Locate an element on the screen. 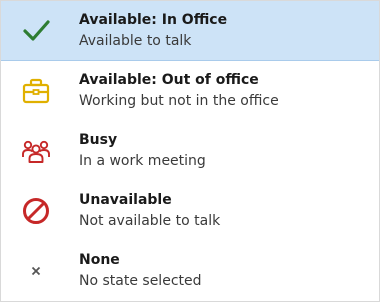 This screenshot has height=302, width=380. close-icon is located at coordinates (36, 271).